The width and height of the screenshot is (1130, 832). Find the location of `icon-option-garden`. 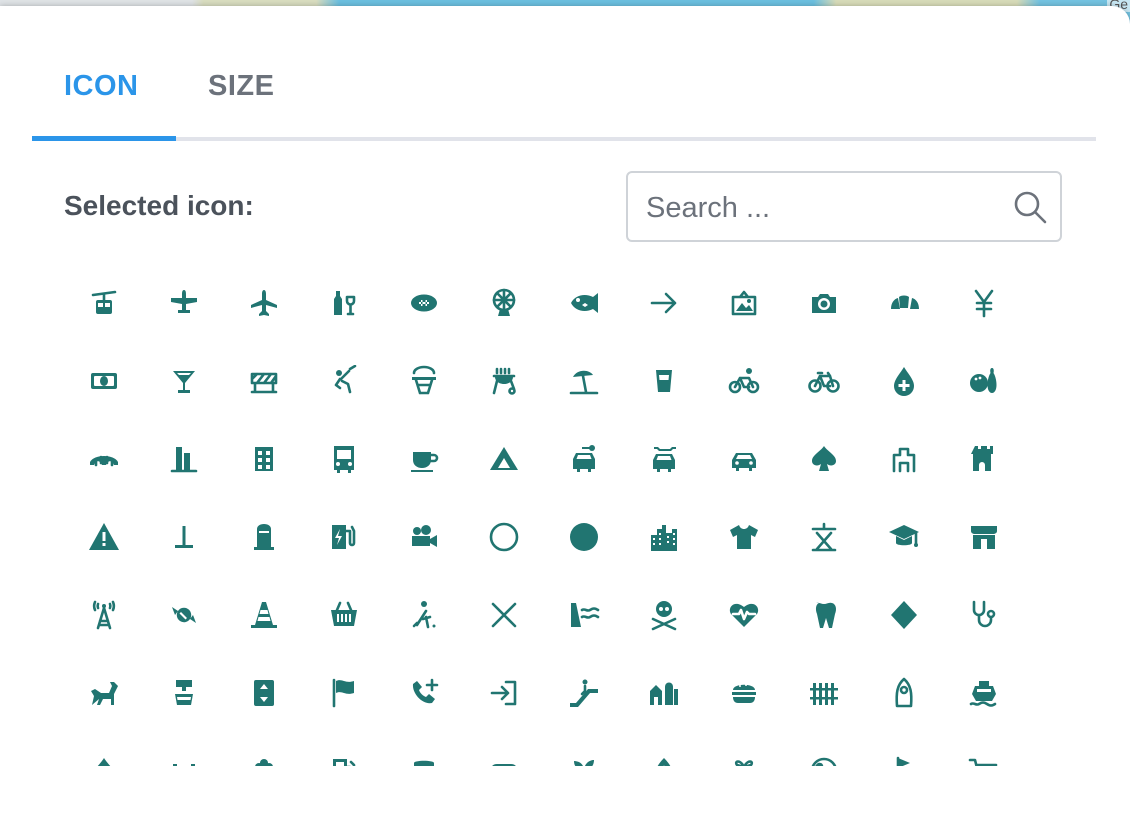

icon-option-garden is located at coordinates (664, 749).